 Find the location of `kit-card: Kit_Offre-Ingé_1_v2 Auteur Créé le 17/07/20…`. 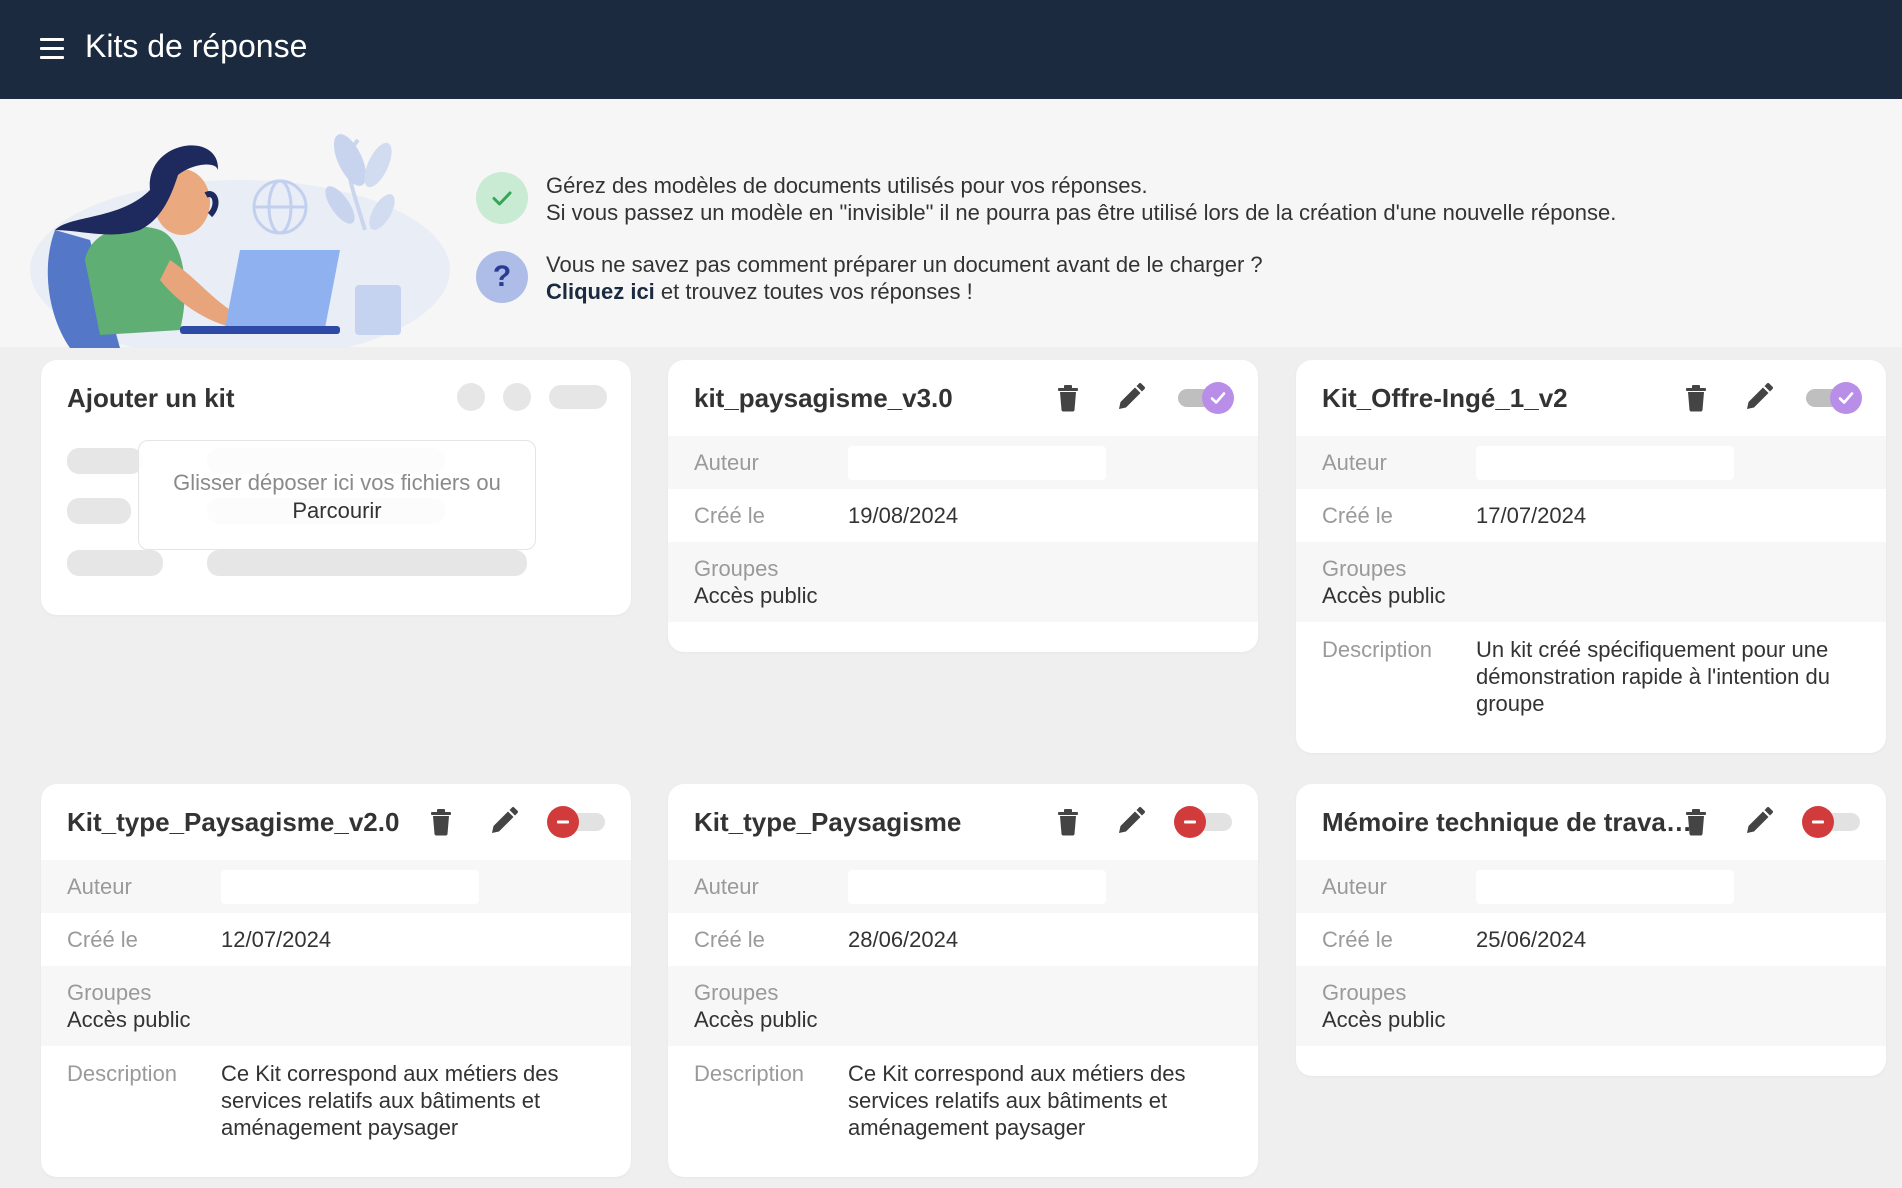

kit-card: Kit_Offre-Ingé_1_v2 Auteur Créé le 17/07/20… is located at coordinates (1591, 556).